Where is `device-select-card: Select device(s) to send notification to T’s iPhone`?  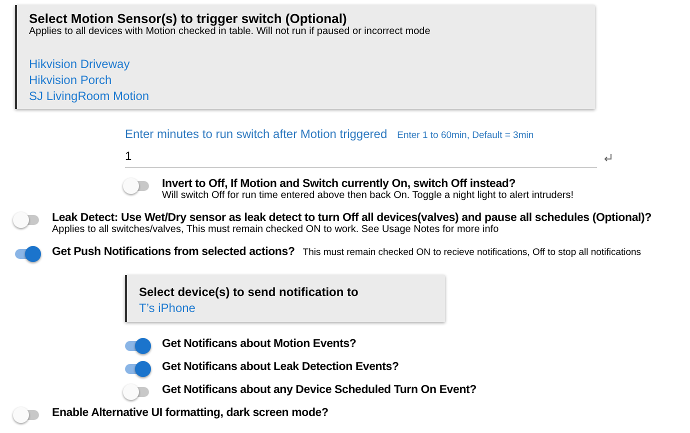 device-select-card: Select device(s) to send notification to T’s iPhone is located at coordinates (285, 298).